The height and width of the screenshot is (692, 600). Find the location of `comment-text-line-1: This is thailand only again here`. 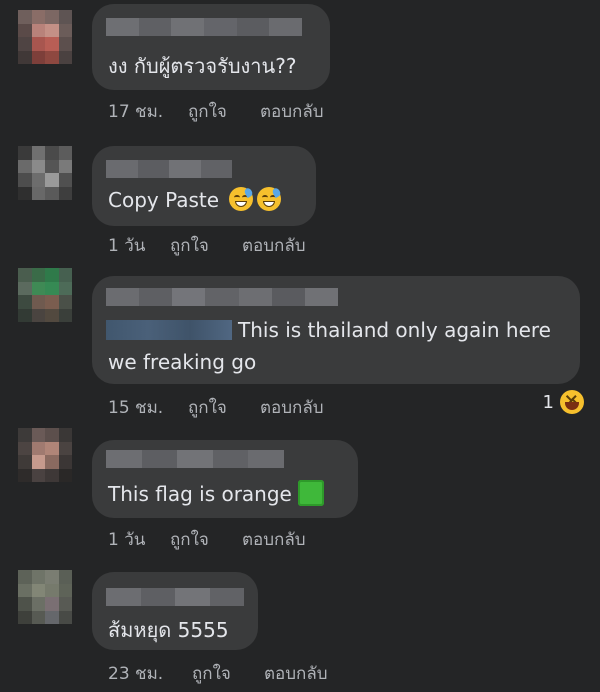

comment-text-line-1: This is thailand only again here is located at coordinates (394, 330).